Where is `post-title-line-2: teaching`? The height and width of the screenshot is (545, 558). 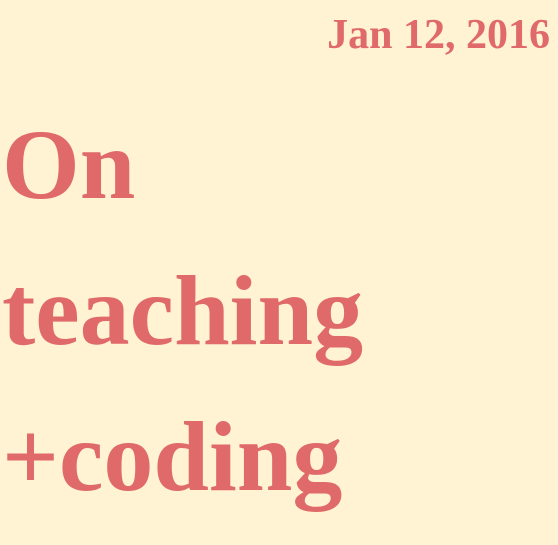
post-title-line-2: teaching is located at coordinates (183, 310).